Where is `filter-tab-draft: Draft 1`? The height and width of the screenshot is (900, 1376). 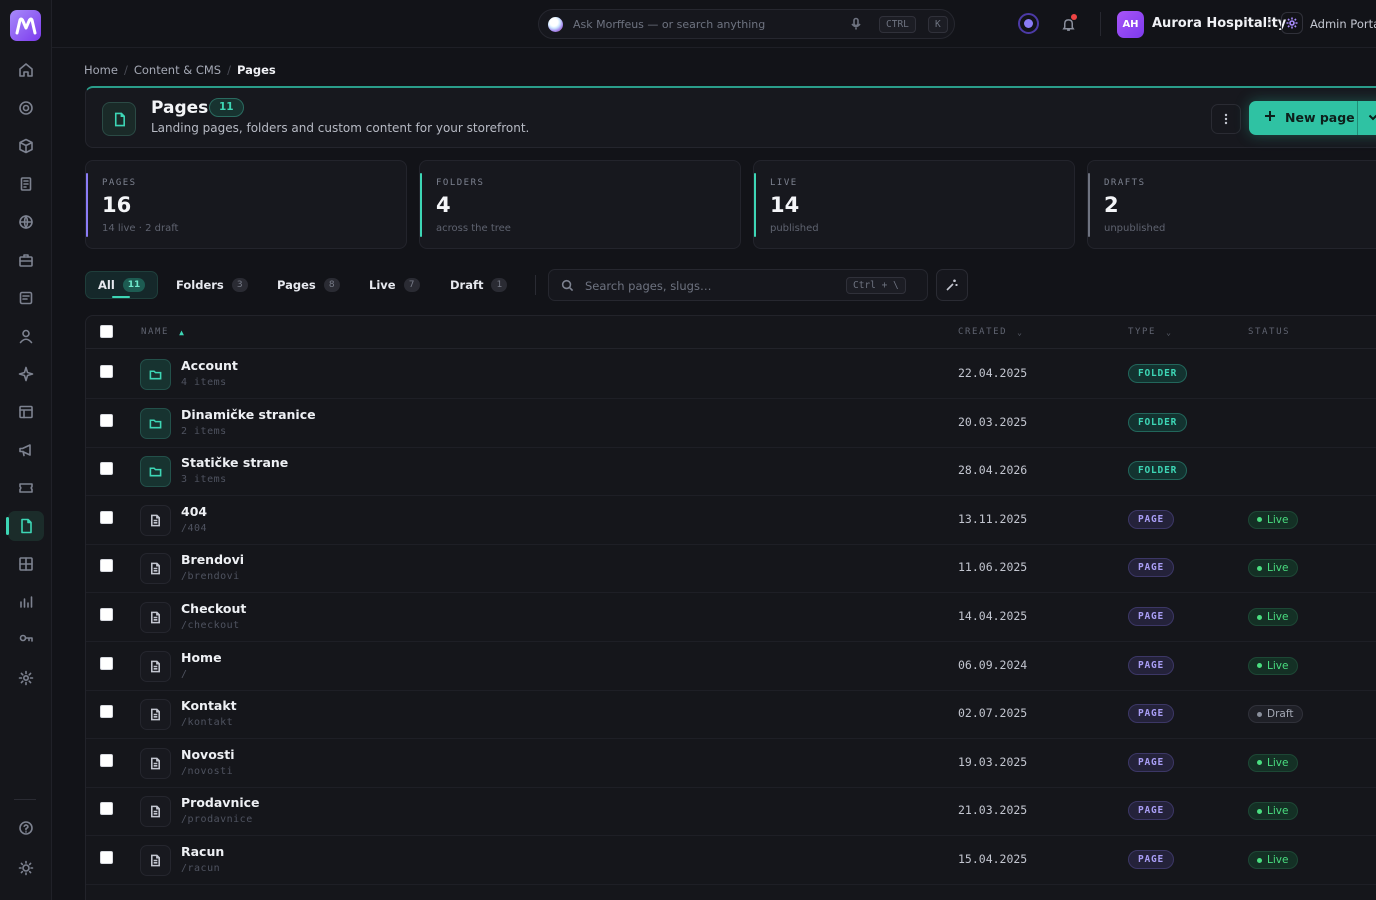
filter-tab-draft: Draft 1 is located at coordinates (479, 285).